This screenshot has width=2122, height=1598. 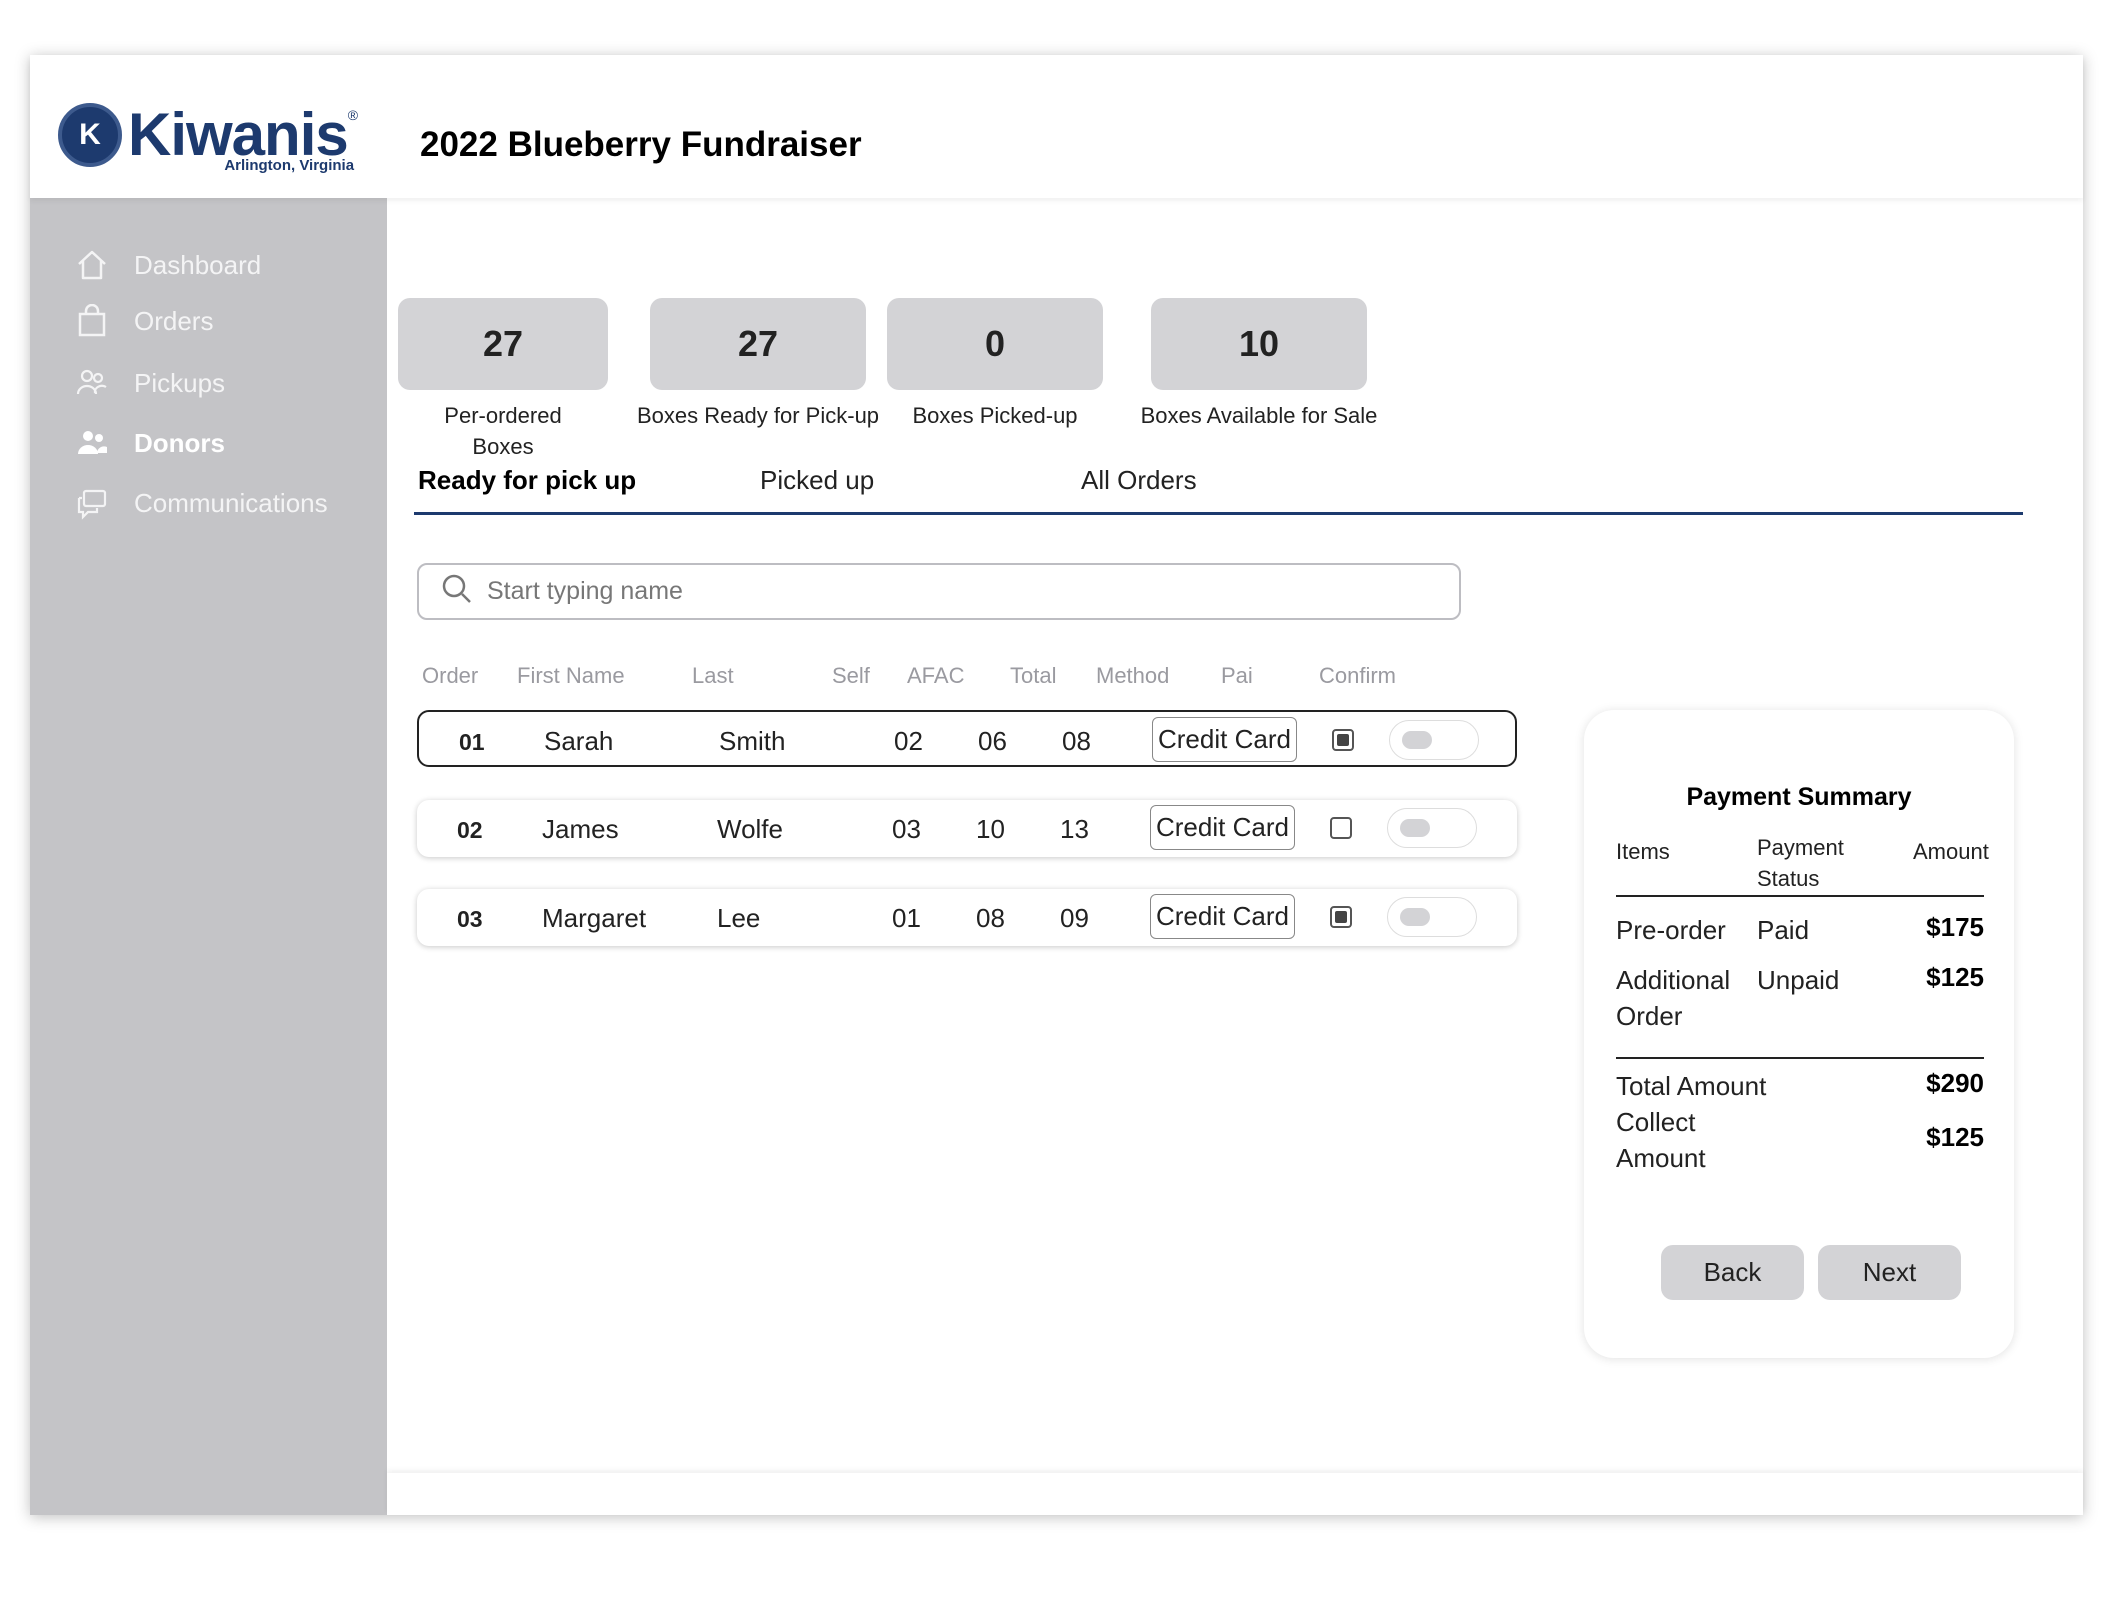 What do you see at coordinates (1139, 480) in the screenshot?
I see `tab-all-orders: All Orders` at bounding box center [1139, 480].